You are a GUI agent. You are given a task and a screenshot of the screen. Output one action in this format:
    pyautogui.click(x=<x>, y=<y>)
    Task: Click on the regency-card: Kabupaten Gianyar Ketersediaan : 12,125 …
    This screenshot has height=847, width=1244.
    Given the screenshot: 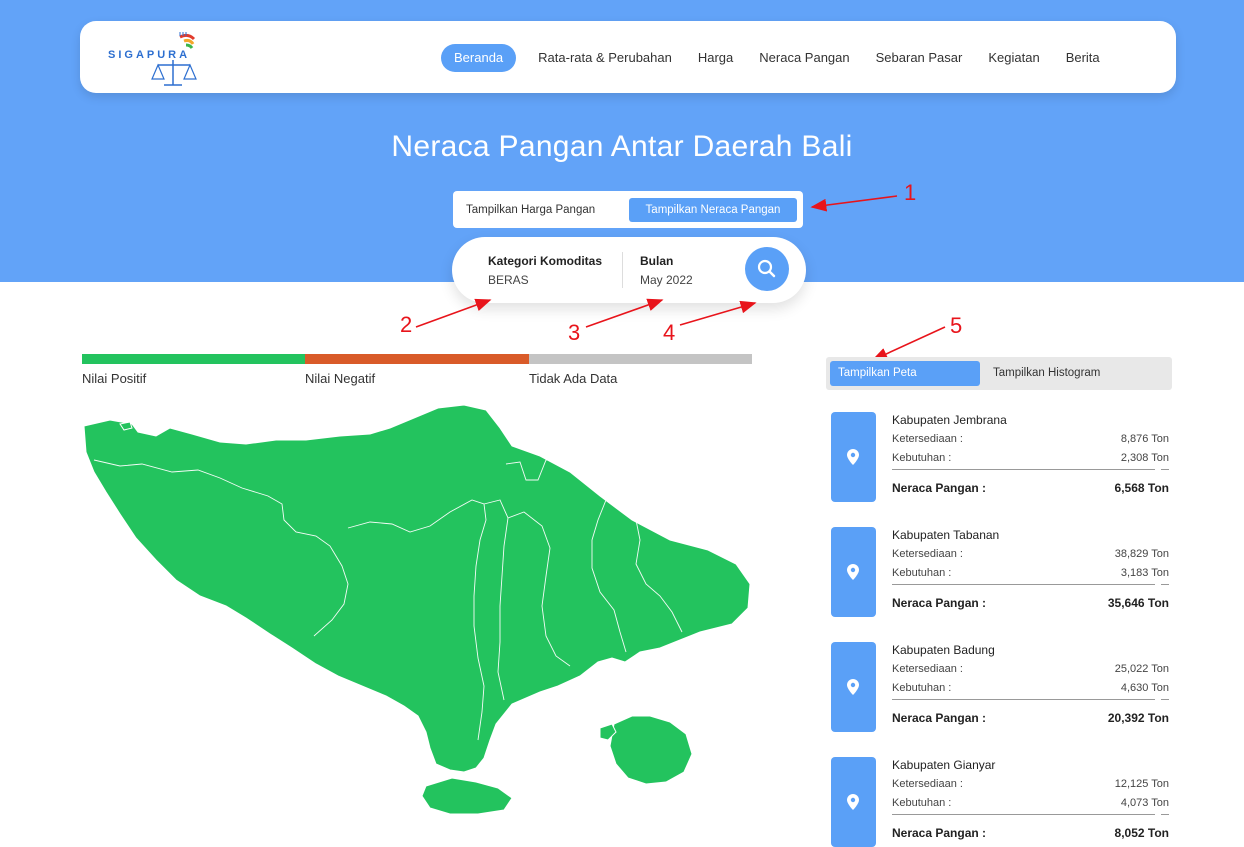 What is the action you would take?
    pyautogui.click(x=1001, y=802)
    